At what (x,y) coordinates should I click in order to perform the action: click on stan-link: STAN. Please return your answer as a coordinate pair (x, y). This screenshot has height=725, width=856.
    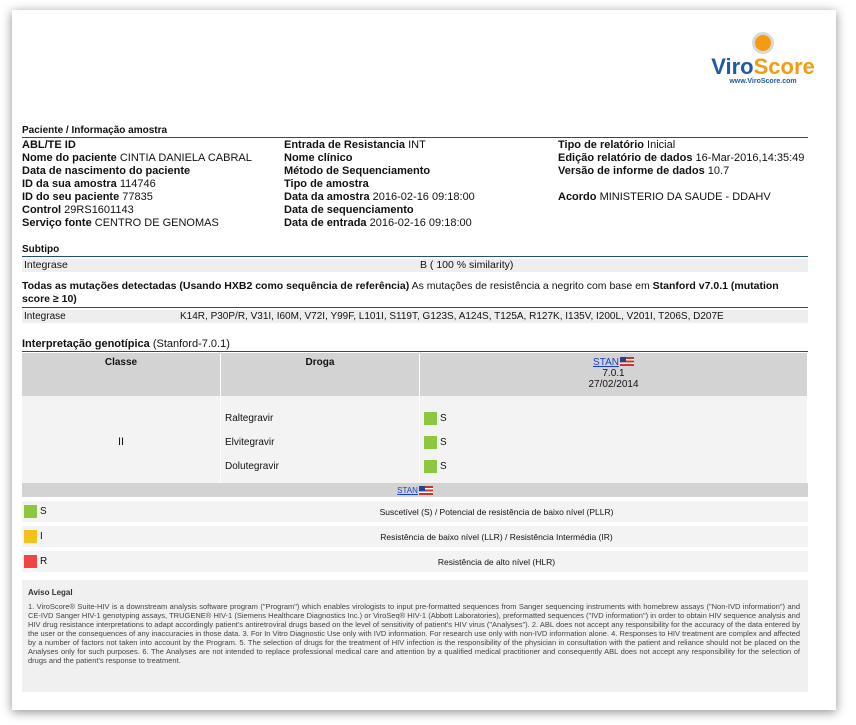
    Looking at the image, I should click on (606, 362).